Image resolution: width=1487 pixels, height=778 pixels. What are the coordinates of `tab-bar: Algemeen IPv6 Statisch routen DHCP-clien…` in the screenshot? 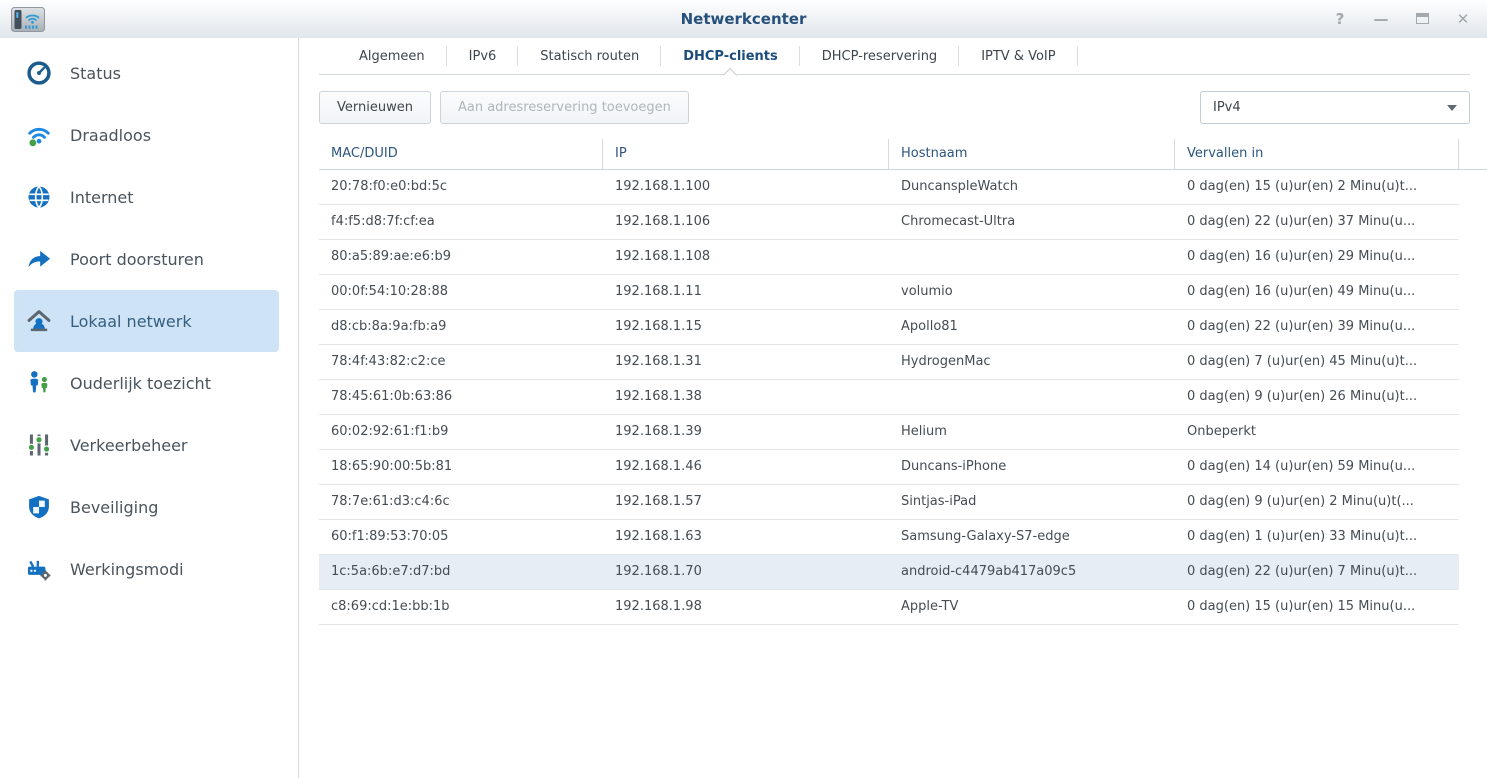 It's located at (894, 56).